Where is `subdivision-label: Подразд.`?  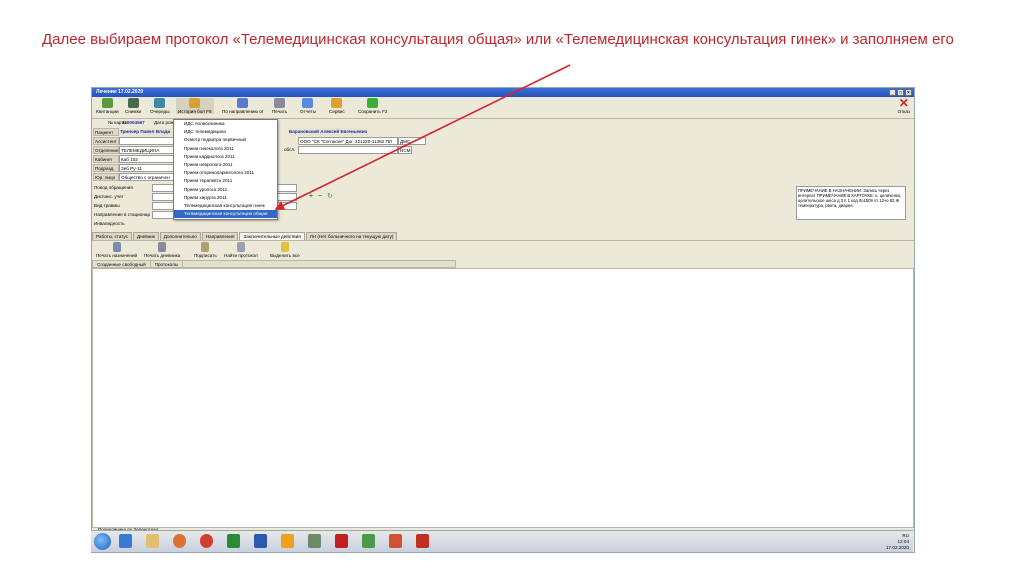
subdivision-label: Подразд. is located at coordinates (106, 168).